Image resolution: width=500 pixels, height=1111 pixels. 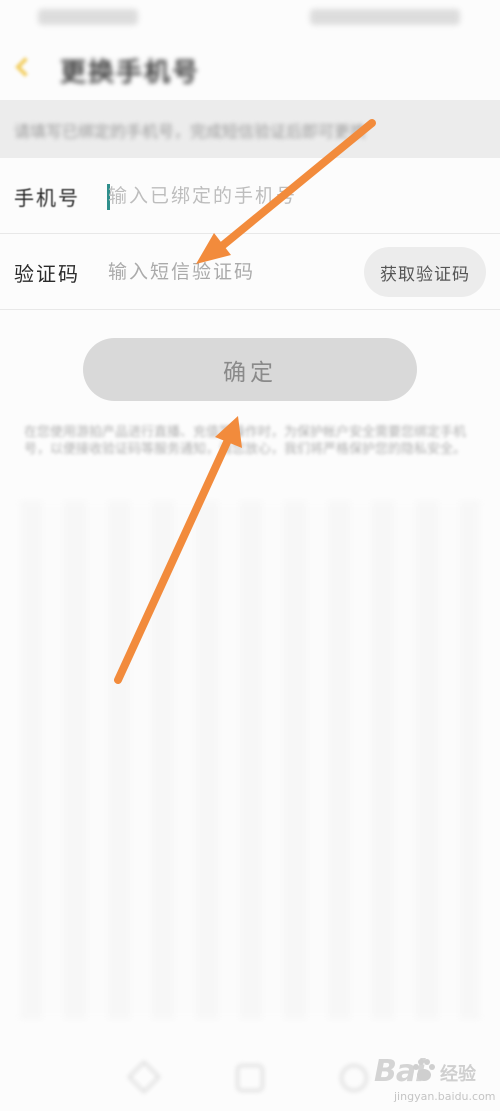 I want to click on back-button, so click(x=27, y=69).